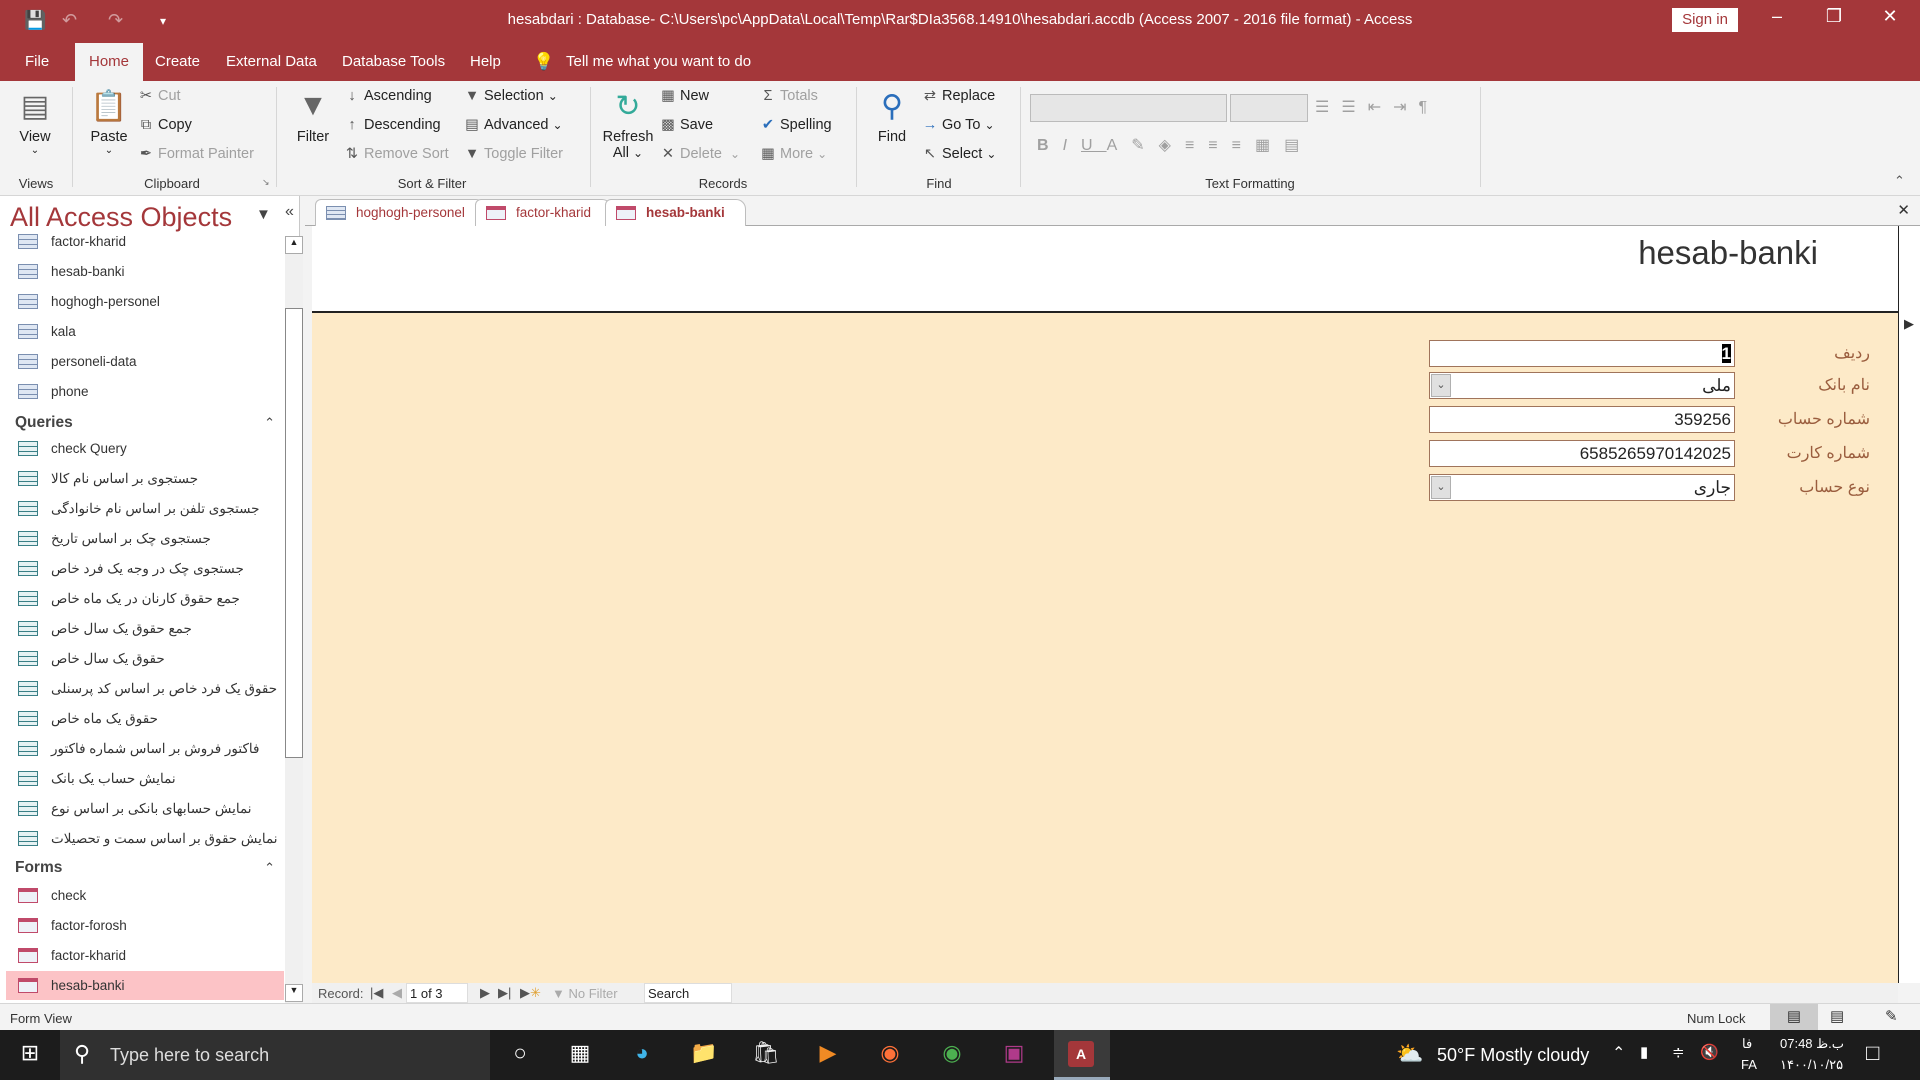 This screenshot has height=1080, width=1920. Describe the element at coordinates (35, 122) in the screenshot. I see `view-button: ▤ View ⌄` at that location.